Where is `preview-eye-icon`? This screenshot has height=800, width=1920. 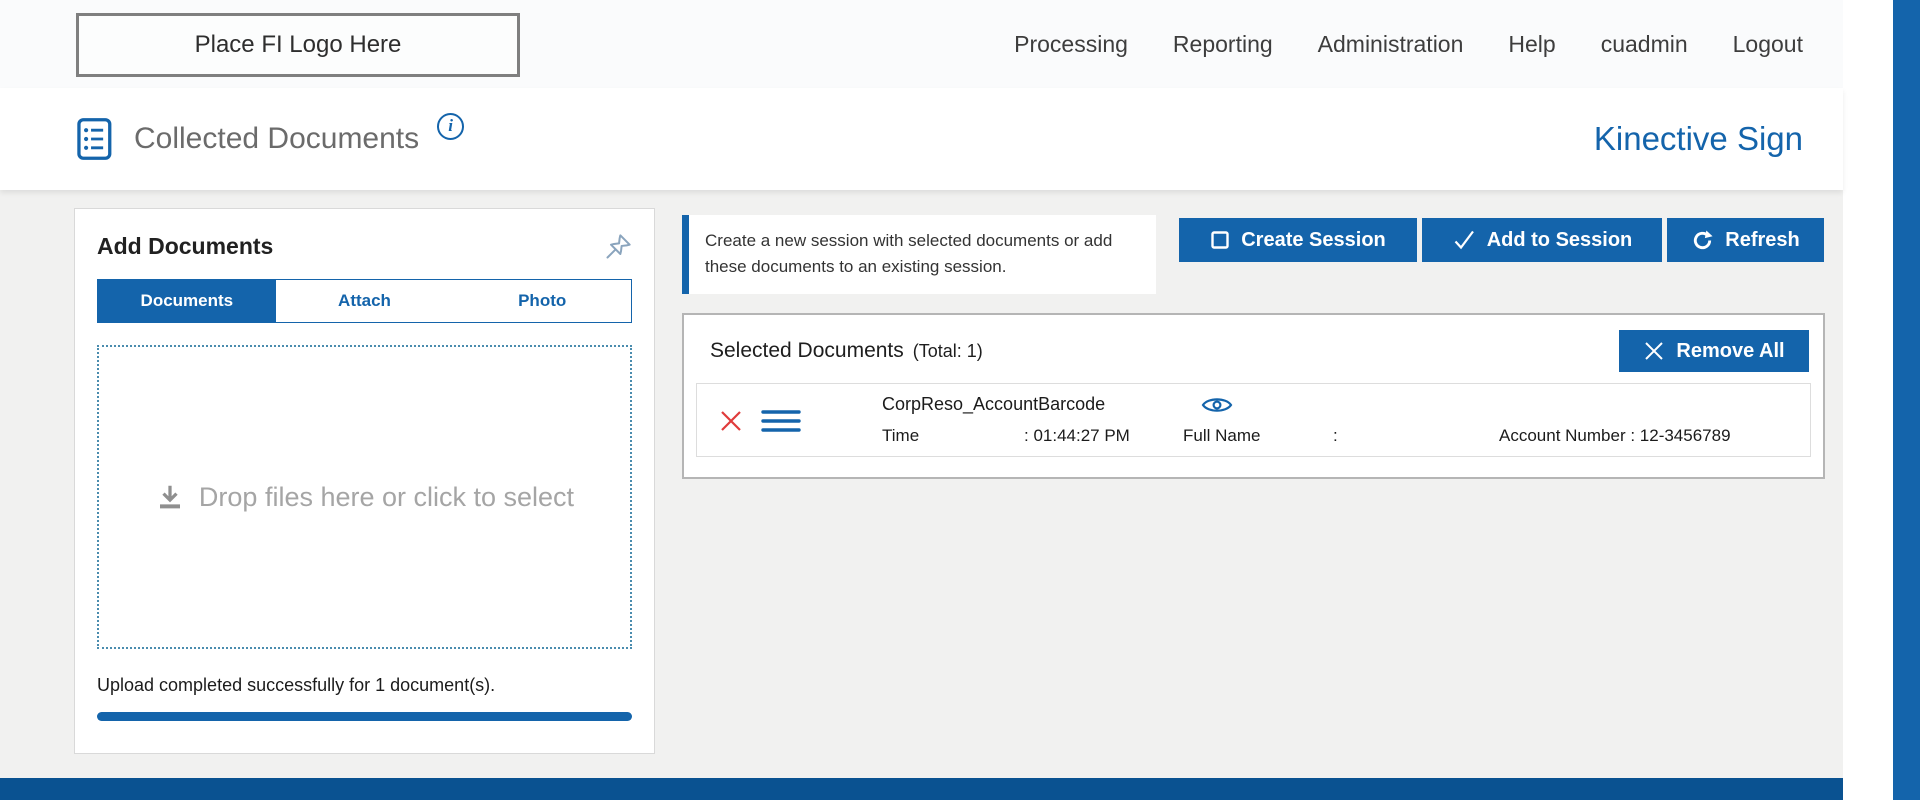
preview-eye-icon is located at coordinates (1217, 405).